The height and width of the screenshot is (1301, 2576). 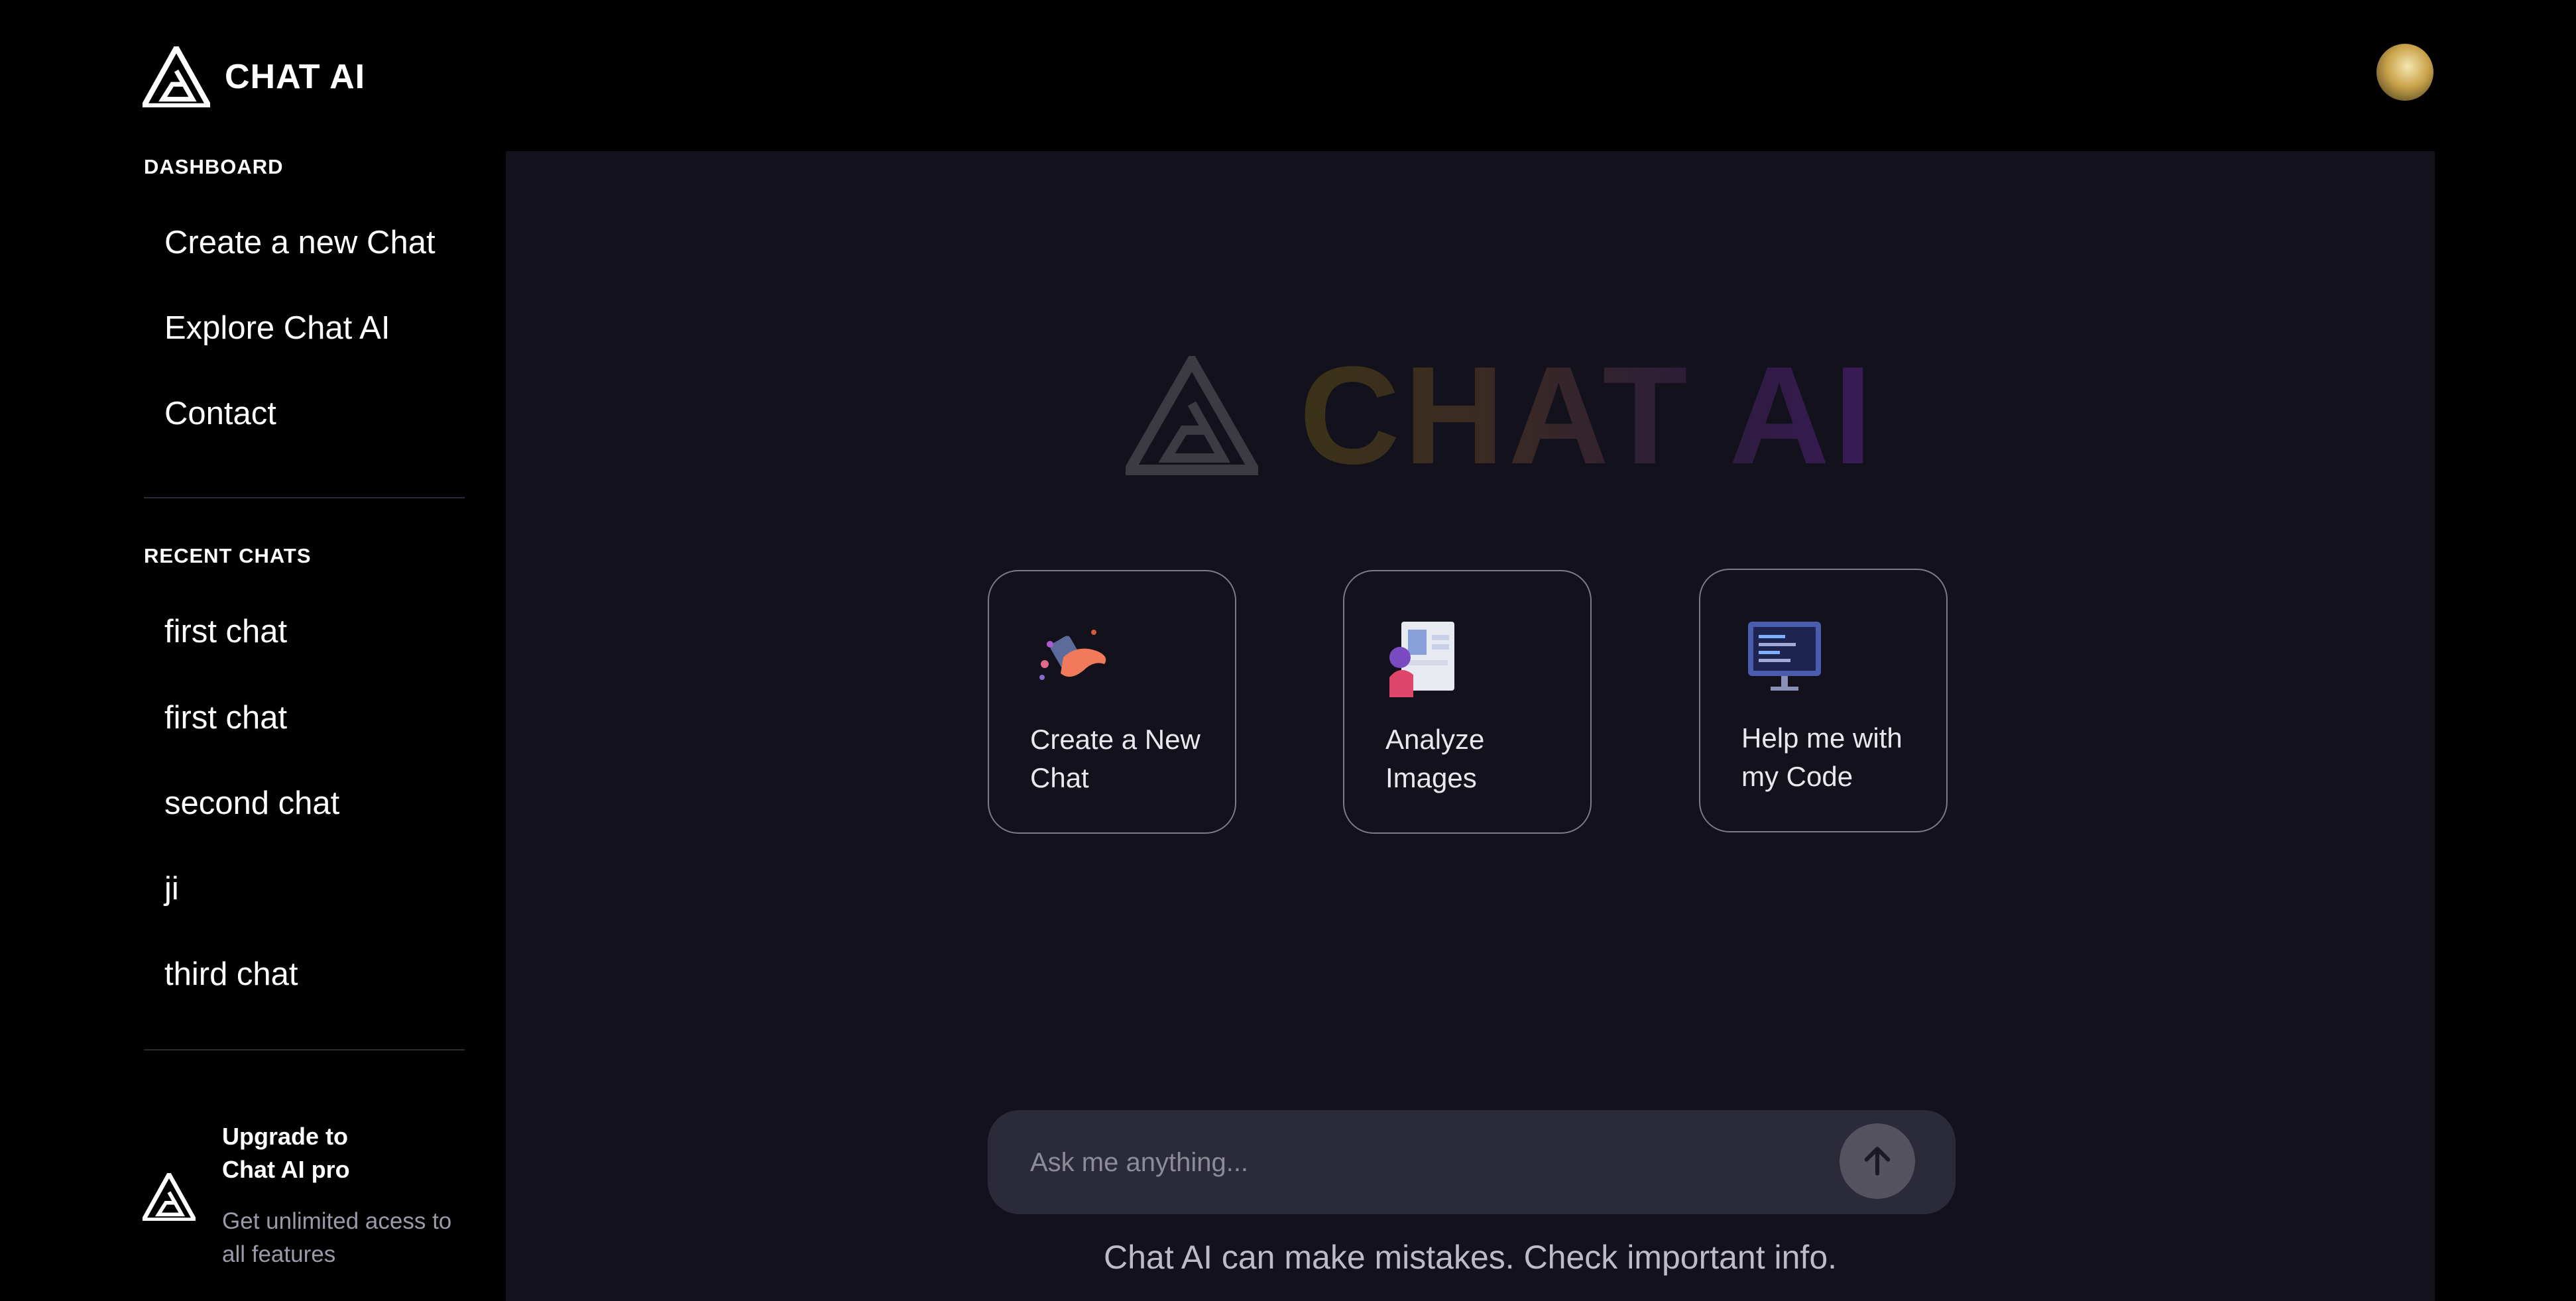 I want to click on card-label: Create a New Chat, so click(x=1115, y=758).